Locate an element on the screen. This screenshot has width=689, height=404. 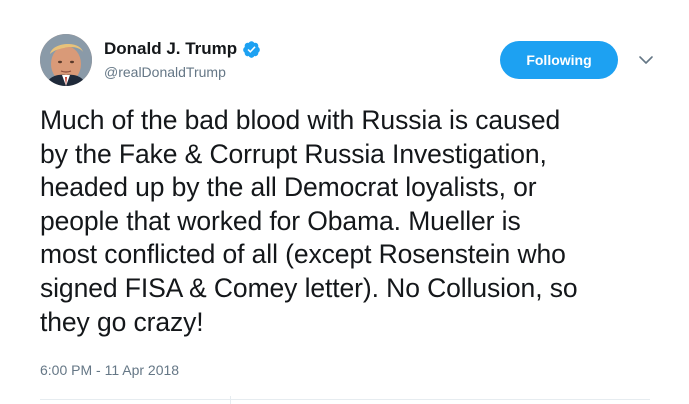
following-button: Following is located at coordinates (559, 60).